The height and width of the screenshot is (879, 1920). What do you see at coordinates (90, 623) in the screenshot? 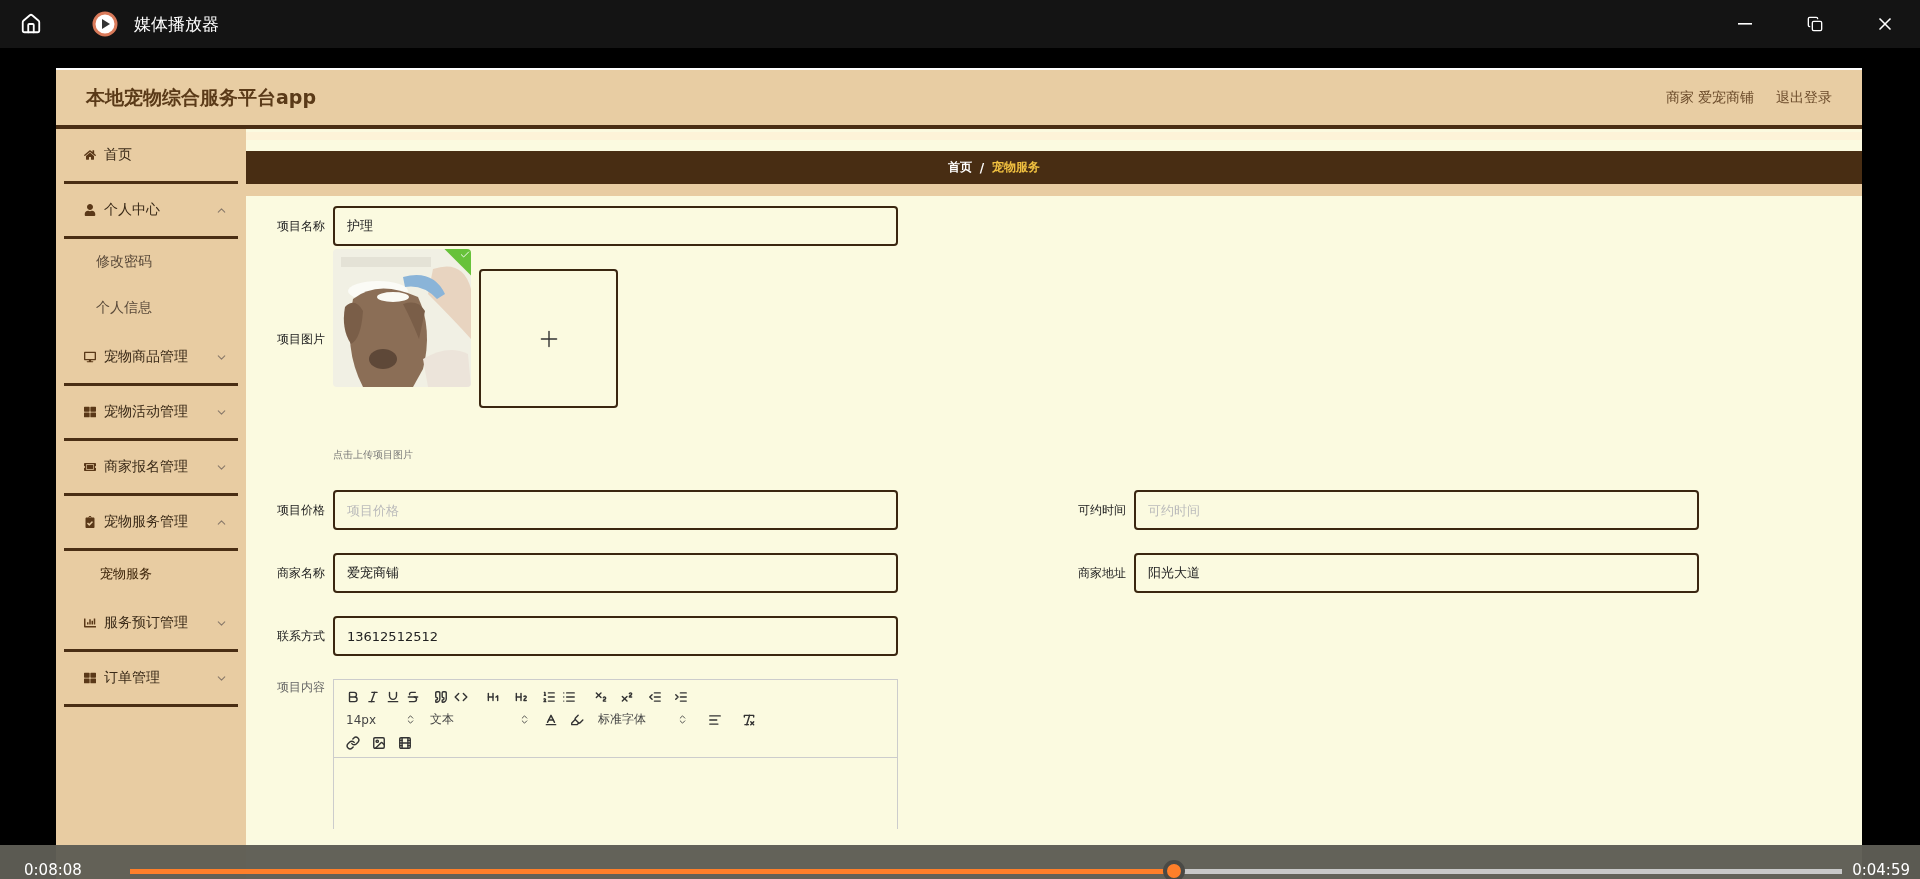
I see `bar-chart-icon` at bounding box center [90, 623].